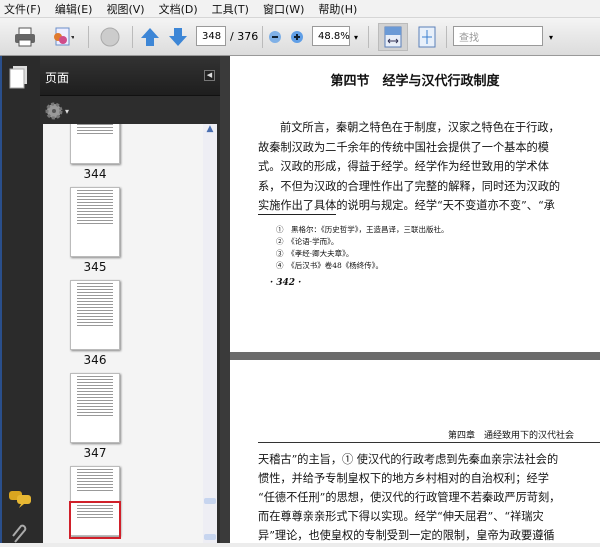 The height and width of the screenshot is (547, 600). I want to click on page-number: · 342 ·, so click(286, 283).